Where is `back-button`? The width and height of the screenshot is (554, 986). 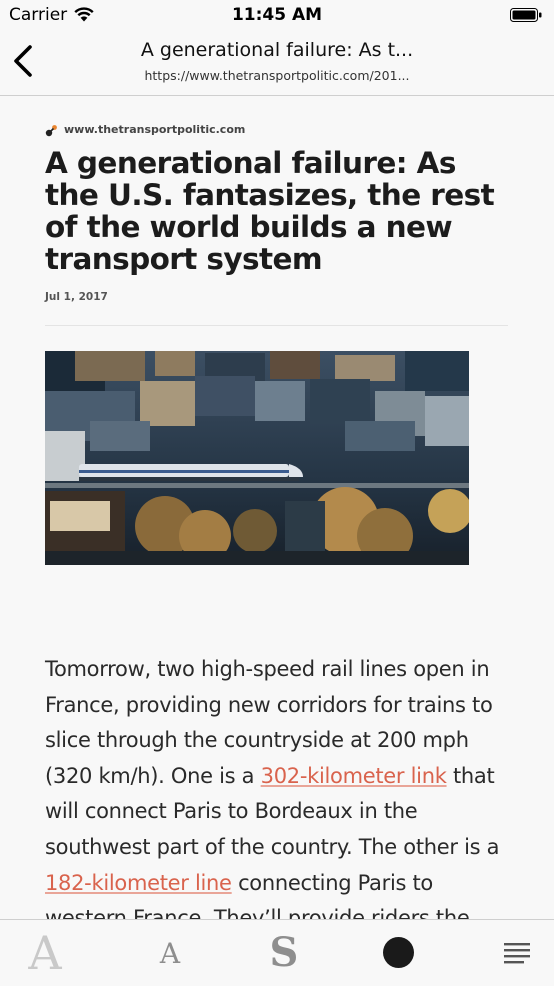 back-button is located at coordinates (24, 62).